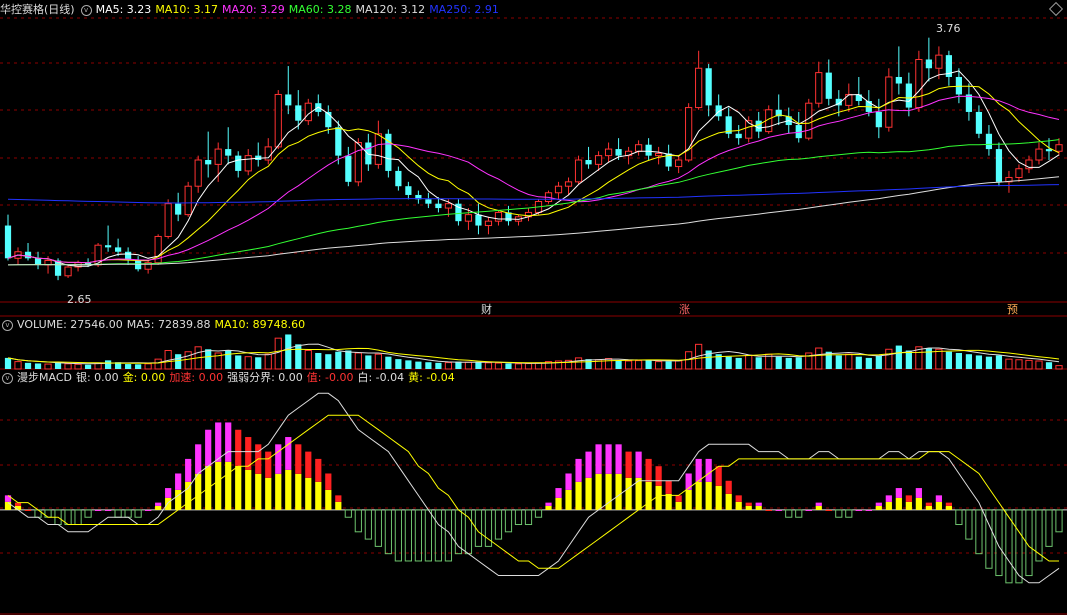 The image size is (1067, 615). I want to click on legend-item: 白: -0.04, so click(381, 377).